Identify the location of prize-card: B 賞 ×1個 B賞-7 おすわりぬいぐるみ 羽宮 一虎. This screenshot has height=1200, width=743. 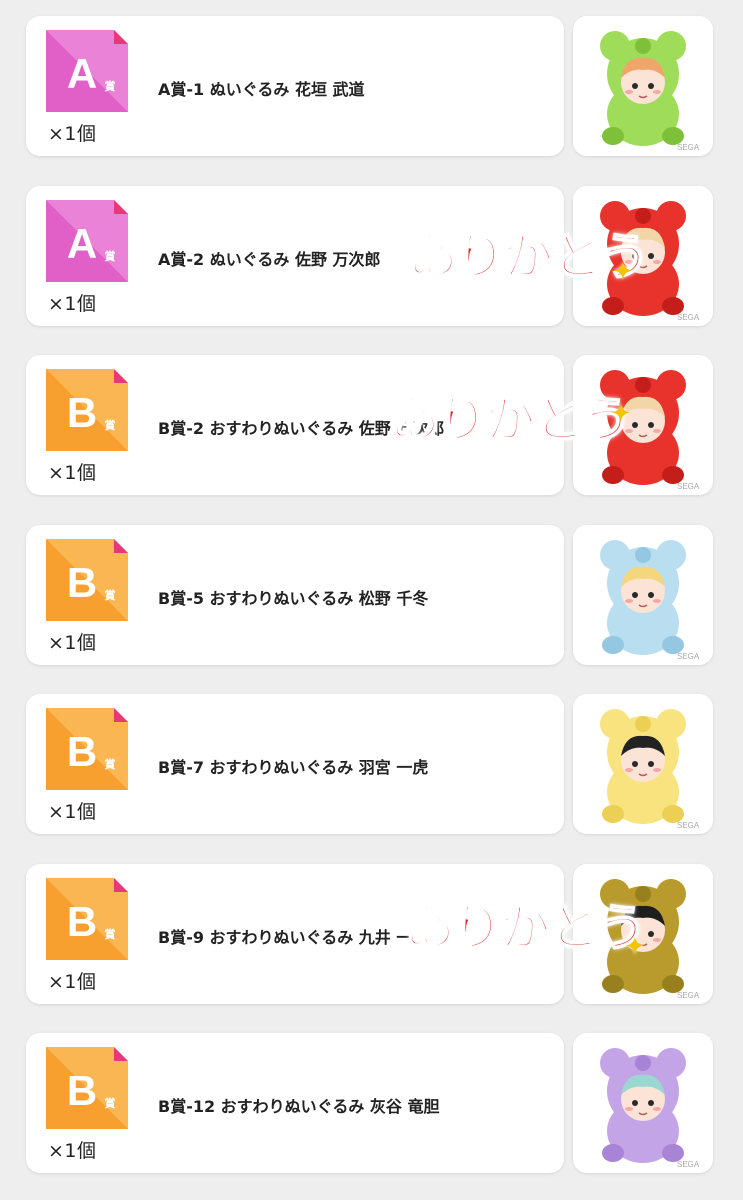
(295, 764).